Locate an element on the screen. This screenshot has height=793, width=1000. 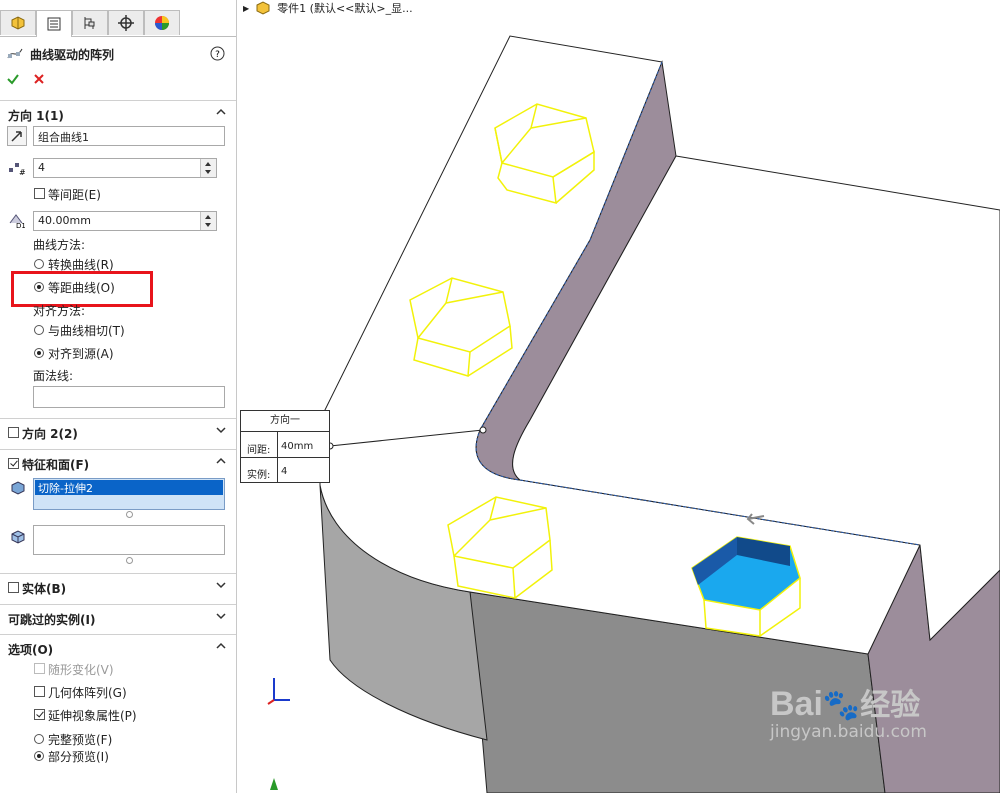
coordinate-triad-icon is located at coordinates (278, 691).